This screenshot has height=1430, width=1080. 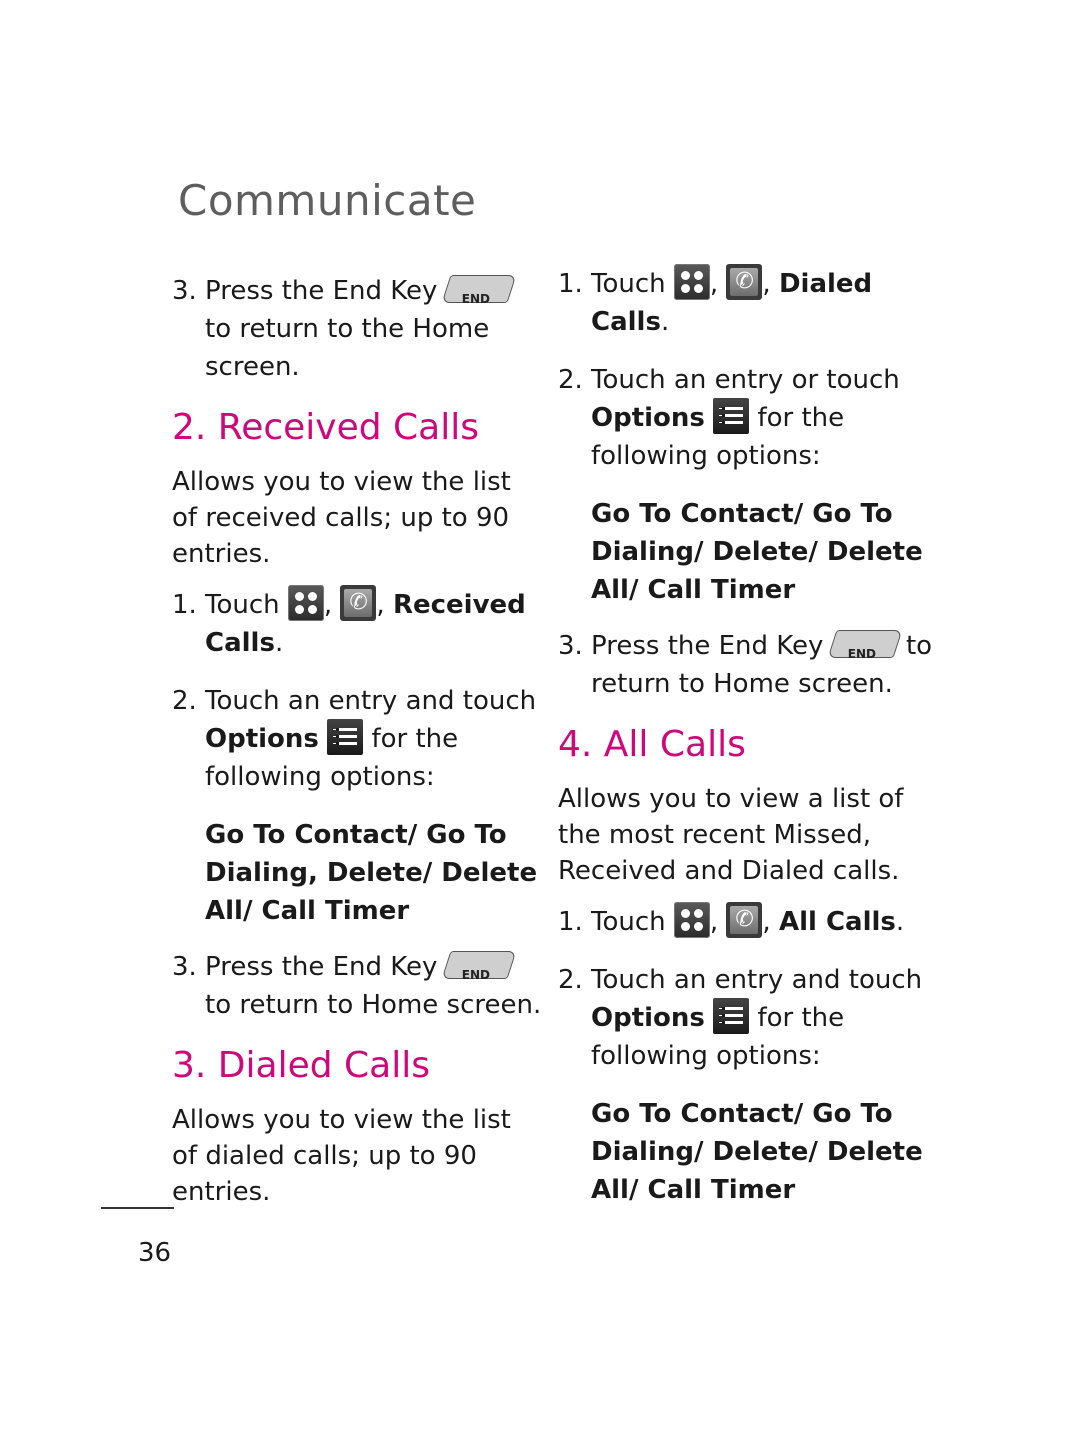 I want to click on step-touch-all: 1. Touch , ✆, All Calls., so click(x=748, y=921).